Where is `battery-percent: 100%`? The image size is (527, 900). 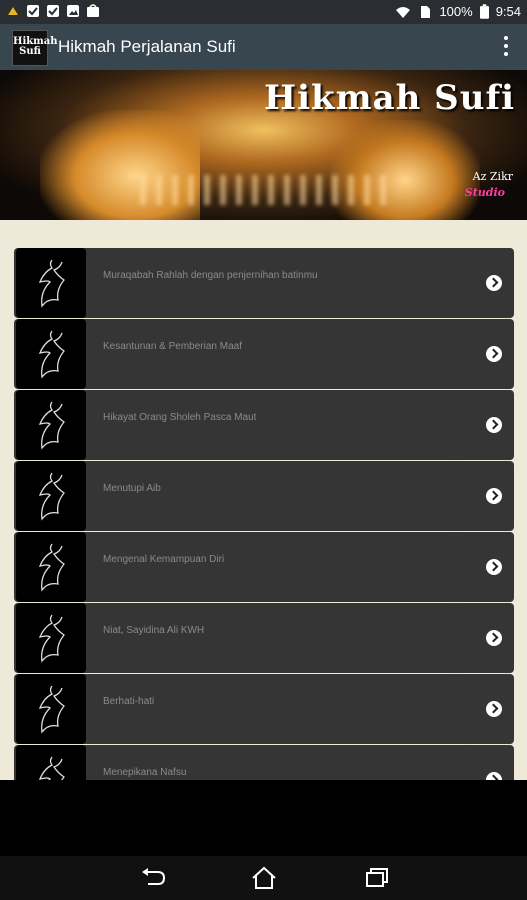
battery-percent: 100% is located at coordinates (456, 11).